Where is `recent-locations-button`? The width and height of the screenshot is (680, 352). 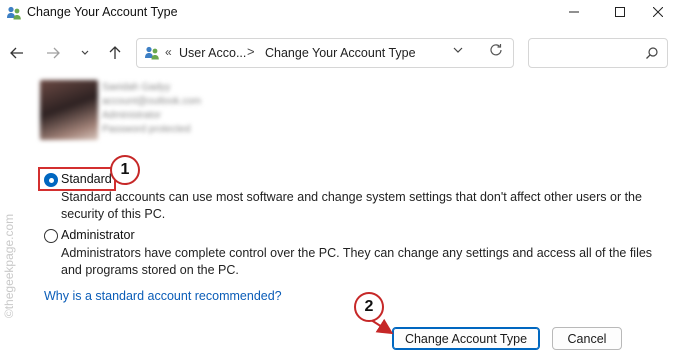 recent-locations-button is located at coordinates (85, 53).